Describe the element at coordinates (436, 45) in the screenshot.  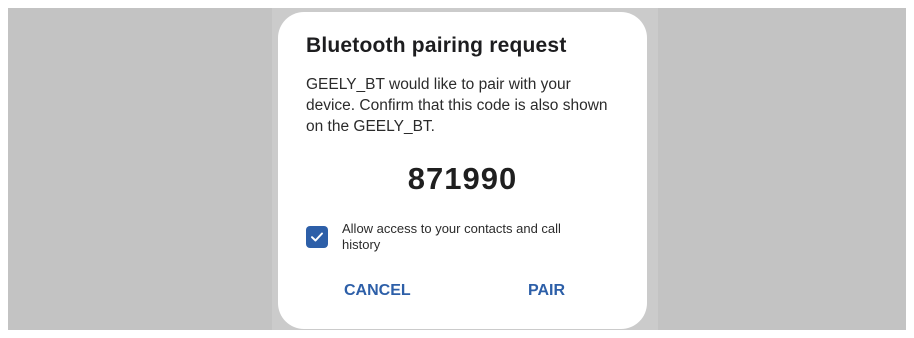
I see `dialog-title: Bluetooth pairing request` at that location.